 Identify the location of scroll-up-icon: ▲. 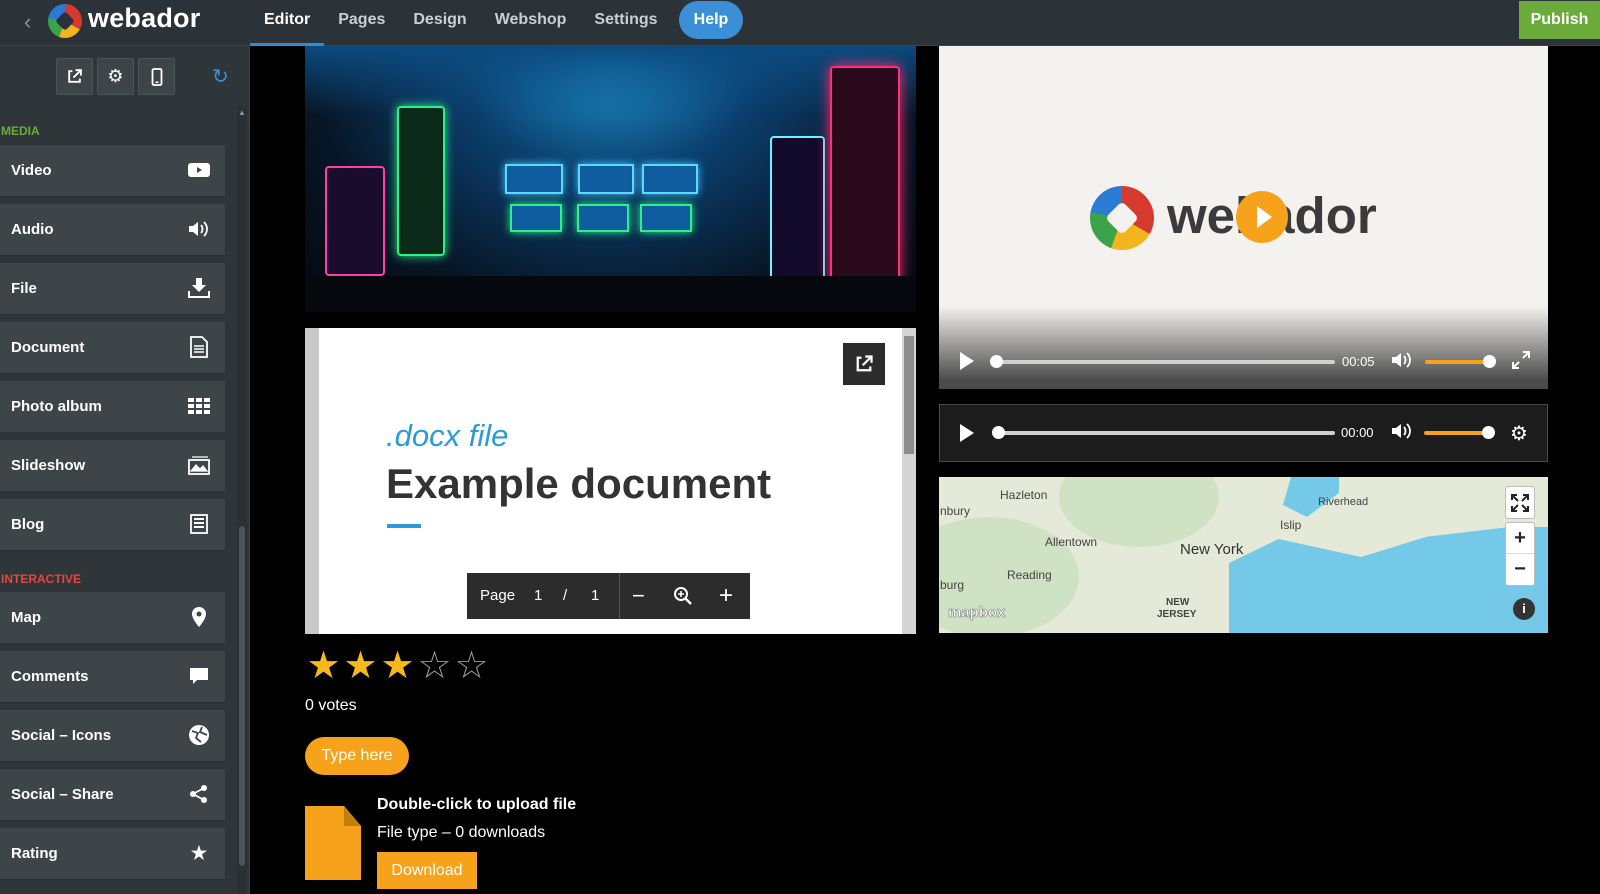
(242, 112).